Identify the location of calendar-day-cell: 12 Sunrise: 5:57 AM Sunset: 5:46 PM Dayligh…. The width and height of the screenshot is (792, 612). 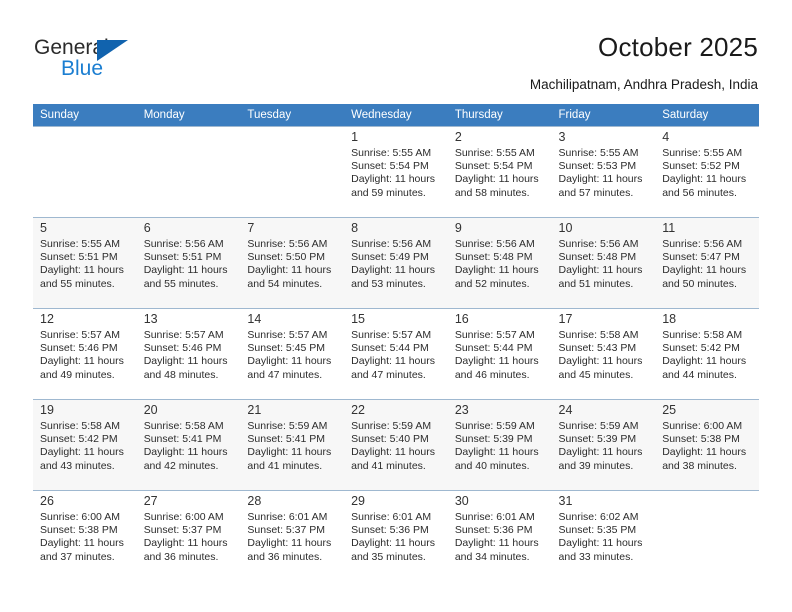
(85, 354).